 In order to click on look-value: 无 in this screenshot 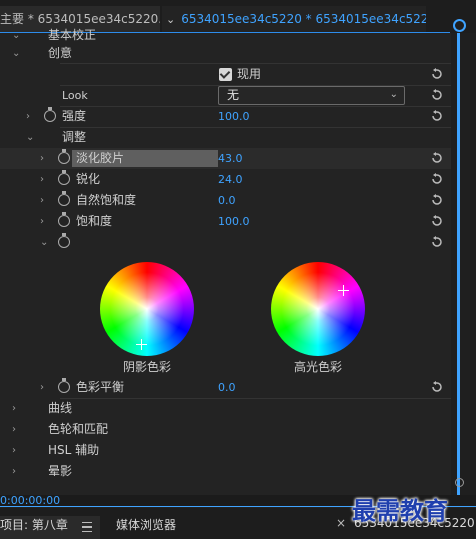, I will do `click(233, 95)`.